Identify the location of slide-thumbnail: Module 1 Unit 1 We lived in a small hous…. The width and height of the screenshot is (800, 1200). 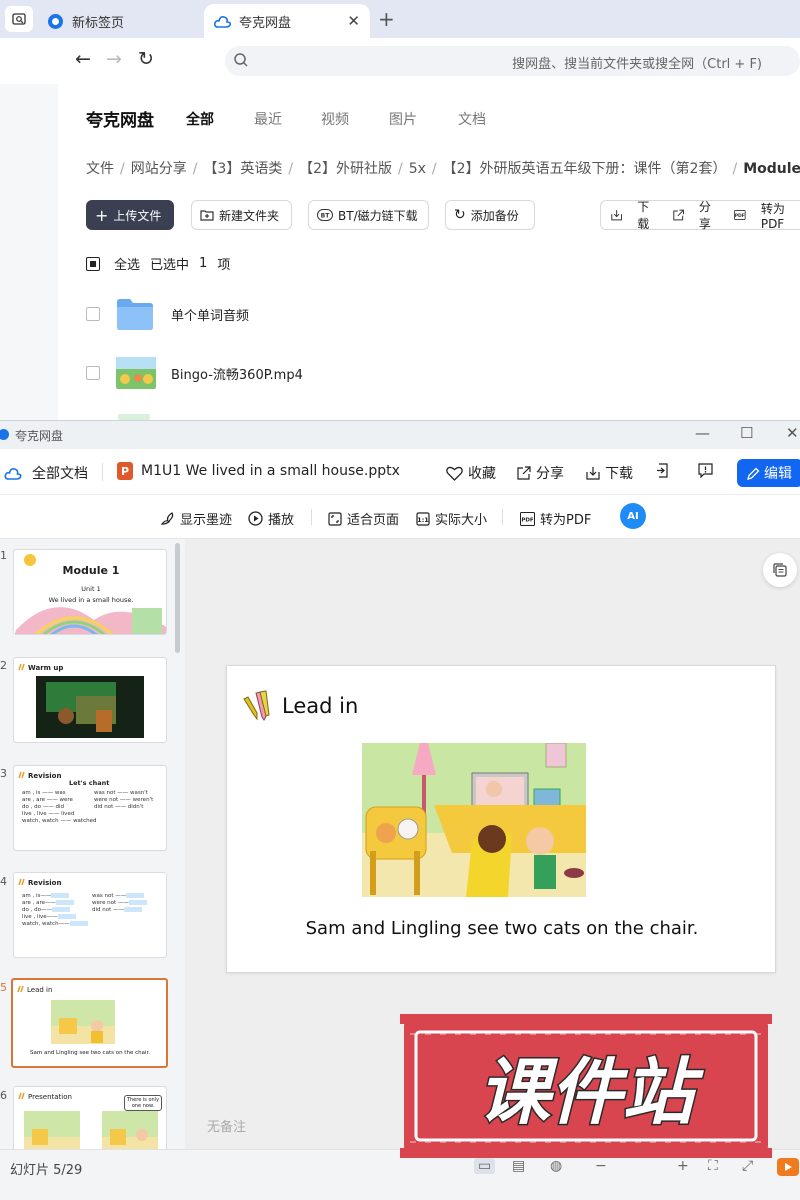
(90, 592).